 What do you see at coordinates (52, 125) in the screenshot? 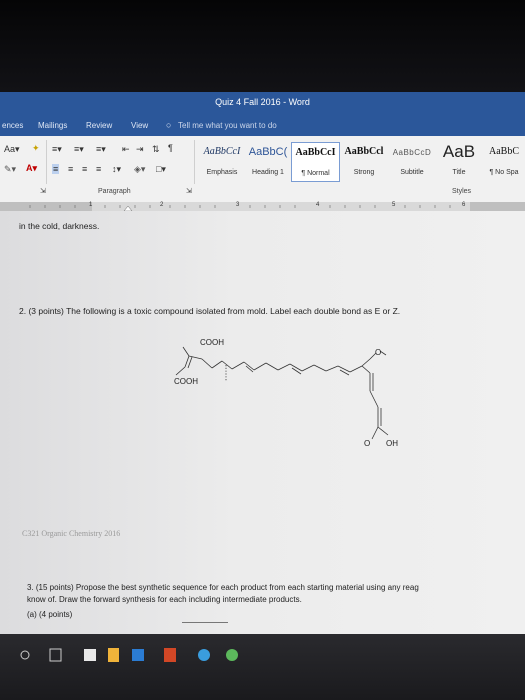
I see `tab-mailings: Mailings` at bounding box center [52, 125].